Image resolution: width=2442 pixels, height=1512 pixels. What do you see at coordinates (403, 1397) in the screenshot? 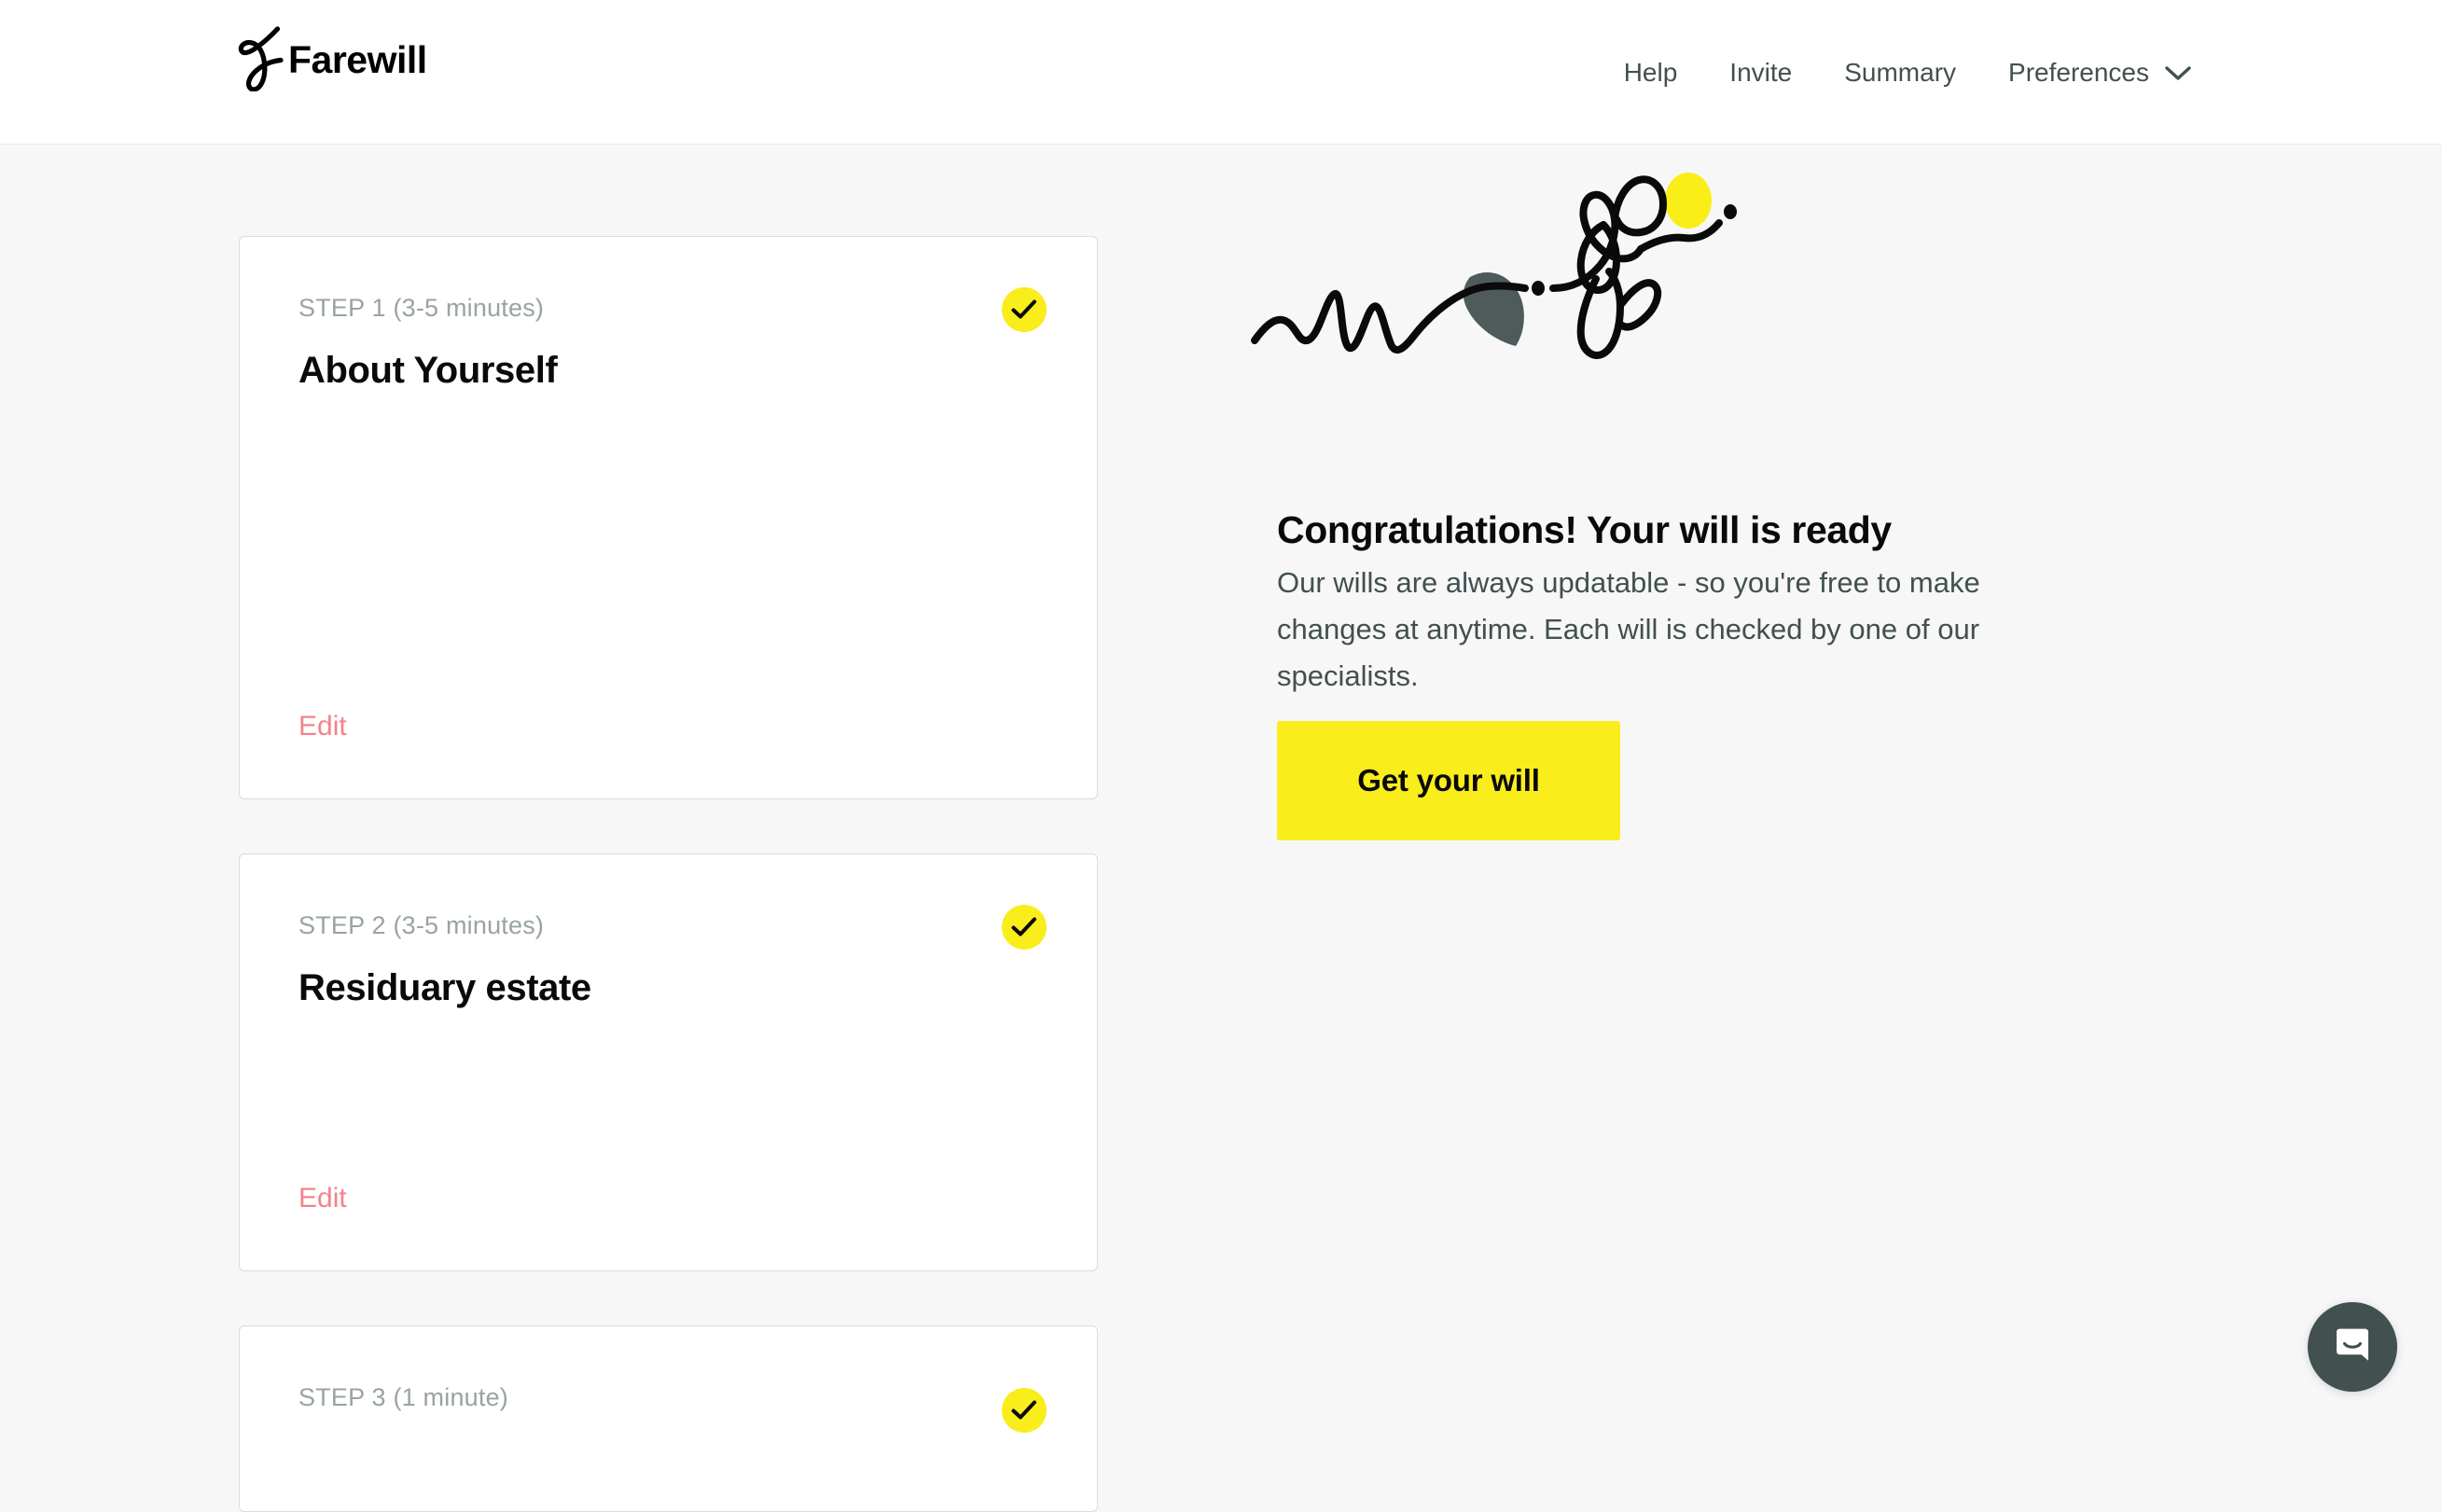
I see `step-3-eyebrow: STEP 3 (1 minute)` at bounding box center [403, 1397].